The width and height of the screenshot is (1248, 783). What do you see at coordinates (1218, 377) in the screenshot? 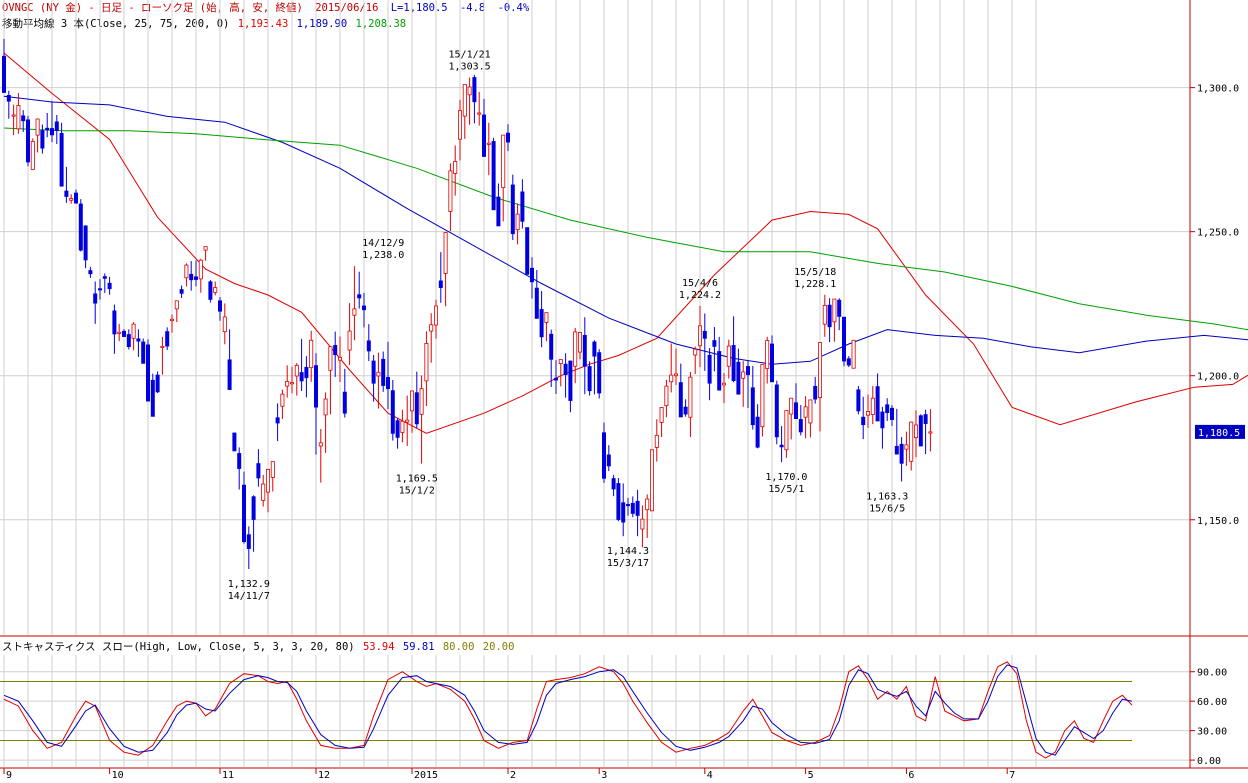
I see `price-axis-label: 1,200.0` at bounding box center [1218, 377].